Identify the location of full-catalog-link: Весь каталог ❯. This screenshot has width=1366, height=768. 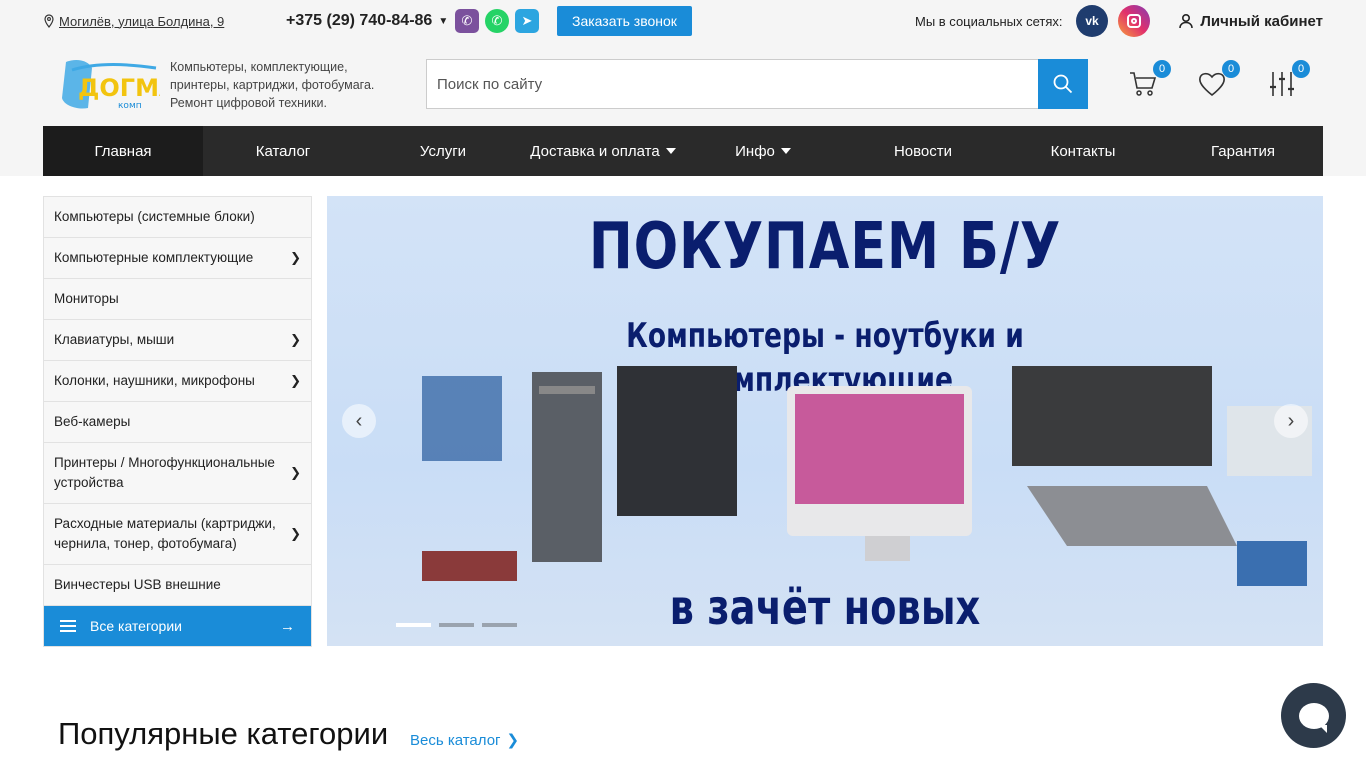
(464, 740).